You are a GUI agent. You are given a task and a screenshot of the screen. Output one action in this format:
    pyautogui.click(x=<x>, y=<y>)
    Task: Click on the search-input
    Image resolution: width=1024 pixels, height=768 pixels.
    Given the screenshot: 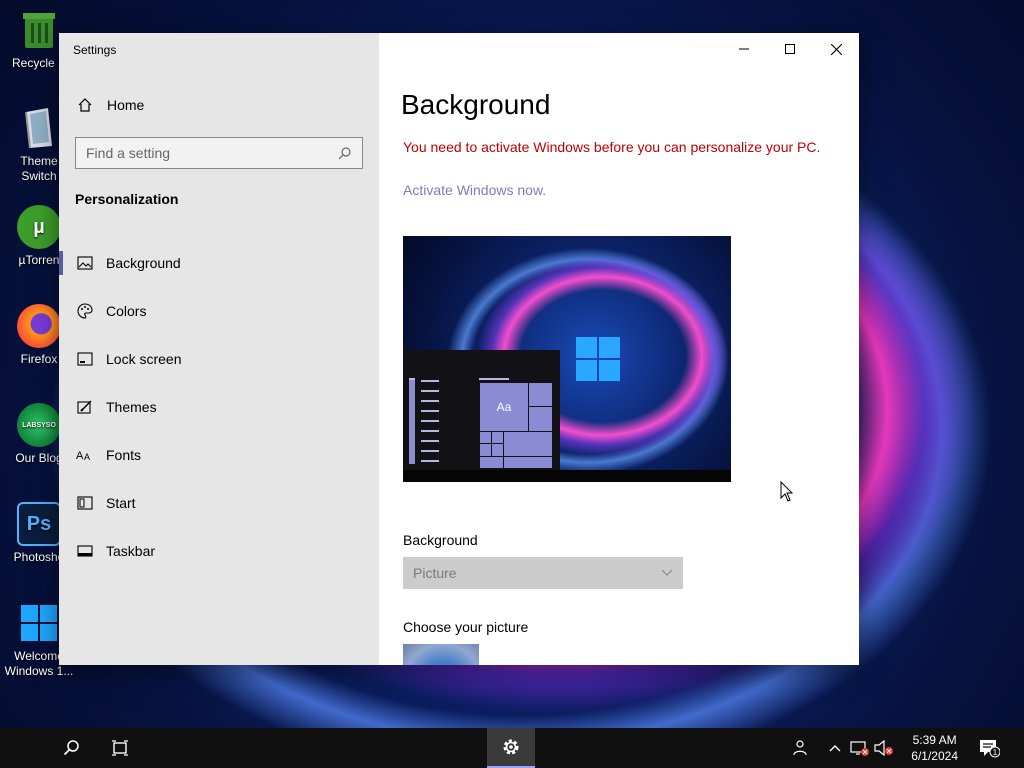 What is the action you would take?
    pyautogui.click(x=201, y=153)
    